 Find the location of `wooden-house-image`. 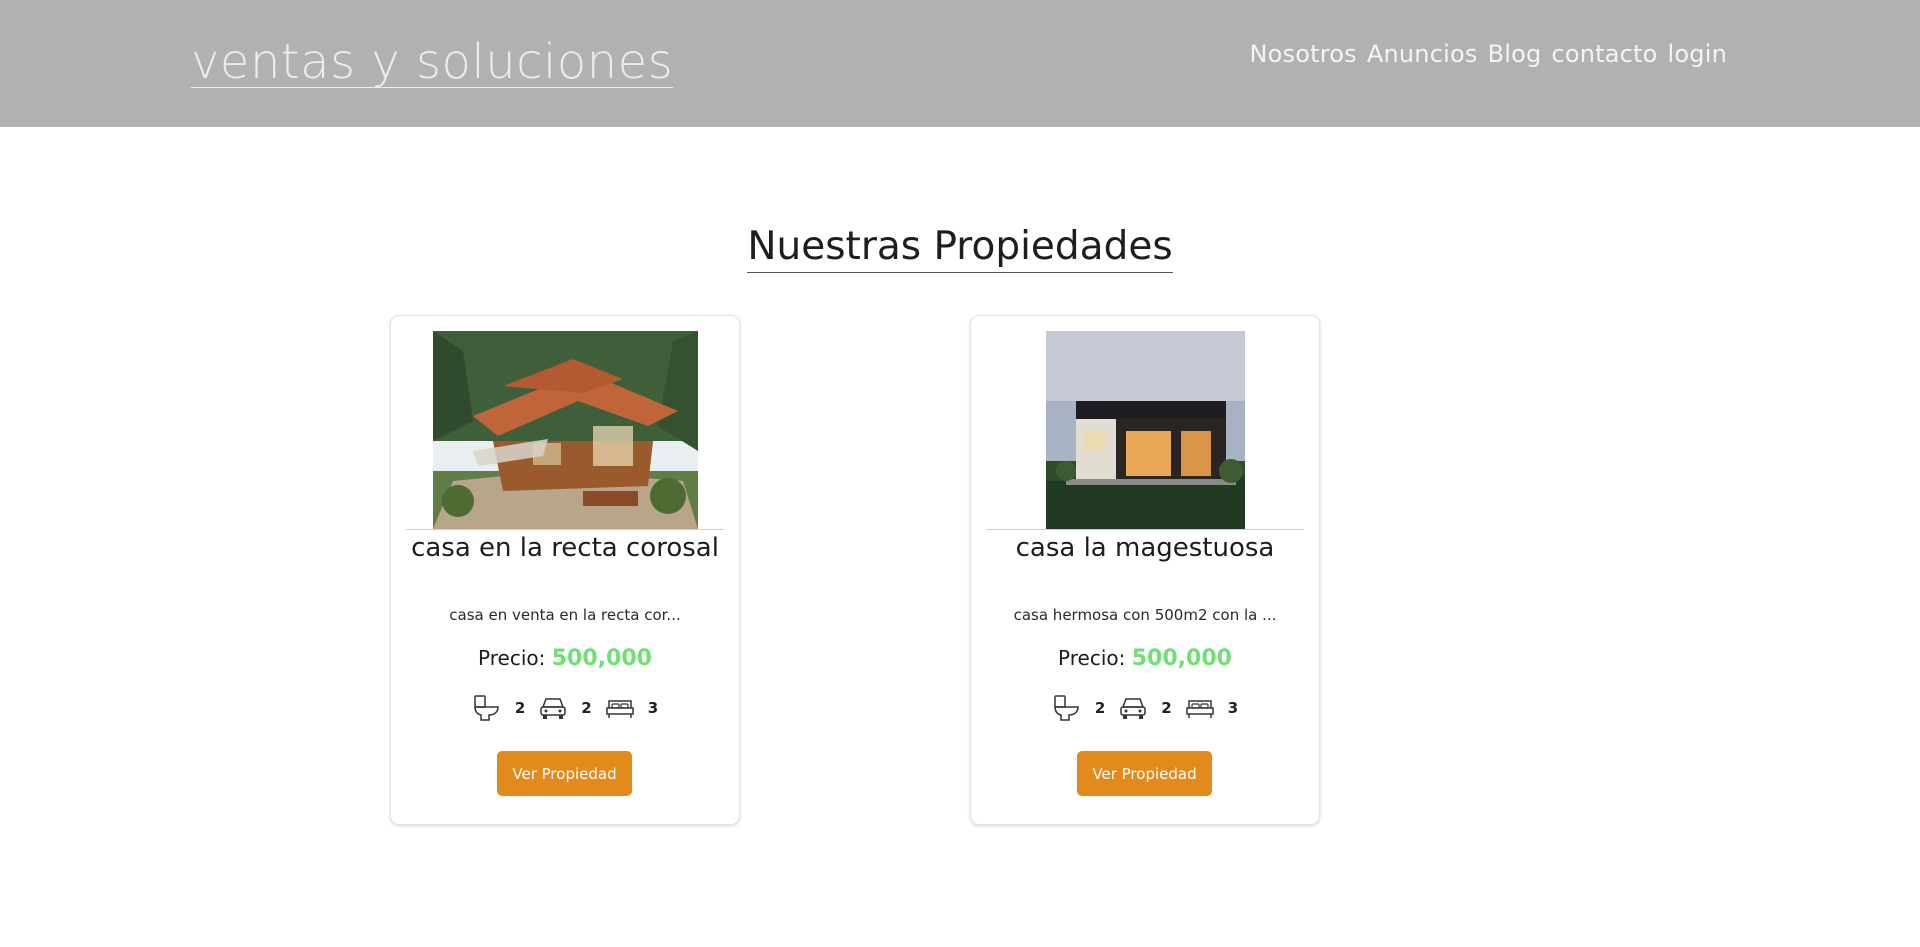

wooden-house-image is located at coordinates (565, 430).